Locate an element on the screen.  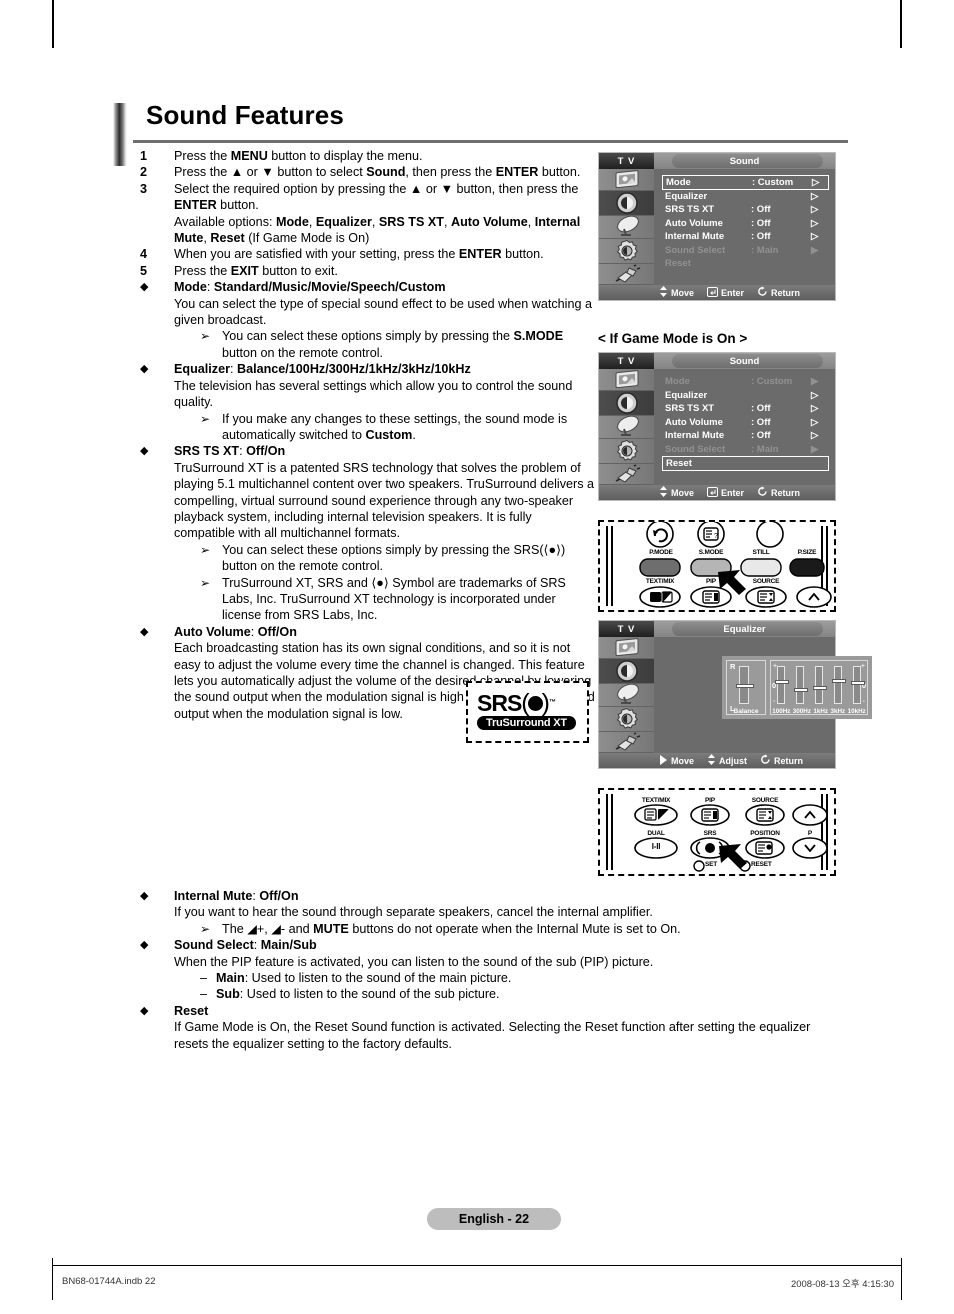
balance-slider-group: R L Balance is located at coordinates (746, 687).